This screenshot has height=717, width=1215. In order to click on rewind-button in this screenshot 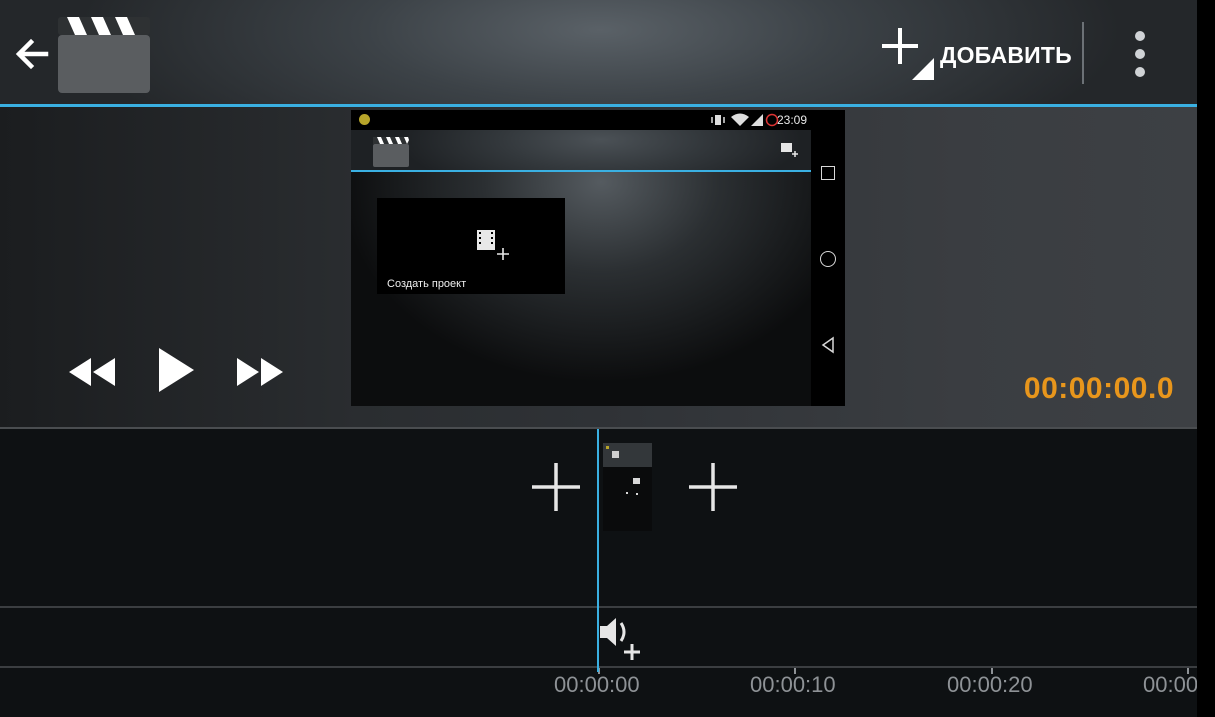, I will do `click(92, 372)`.